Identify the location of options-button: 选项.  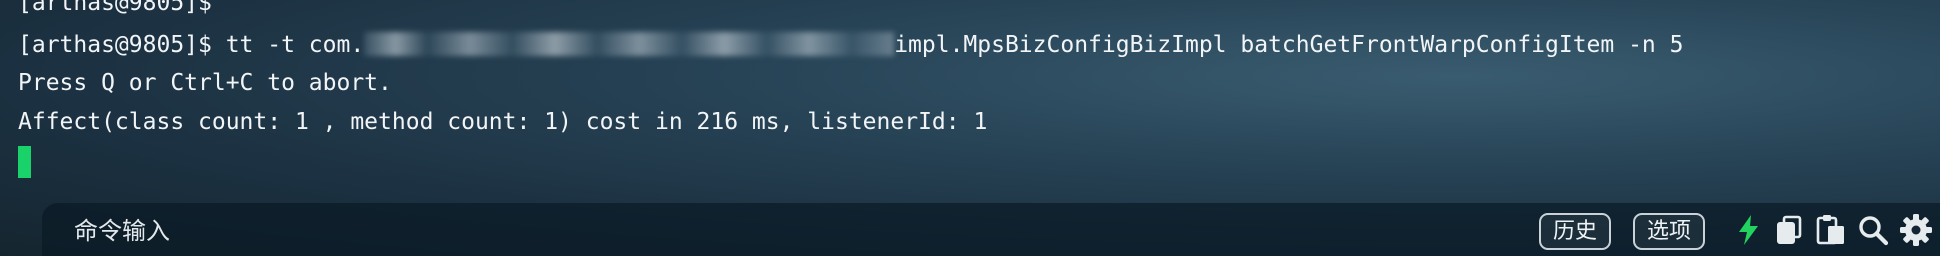
(1669, 231).